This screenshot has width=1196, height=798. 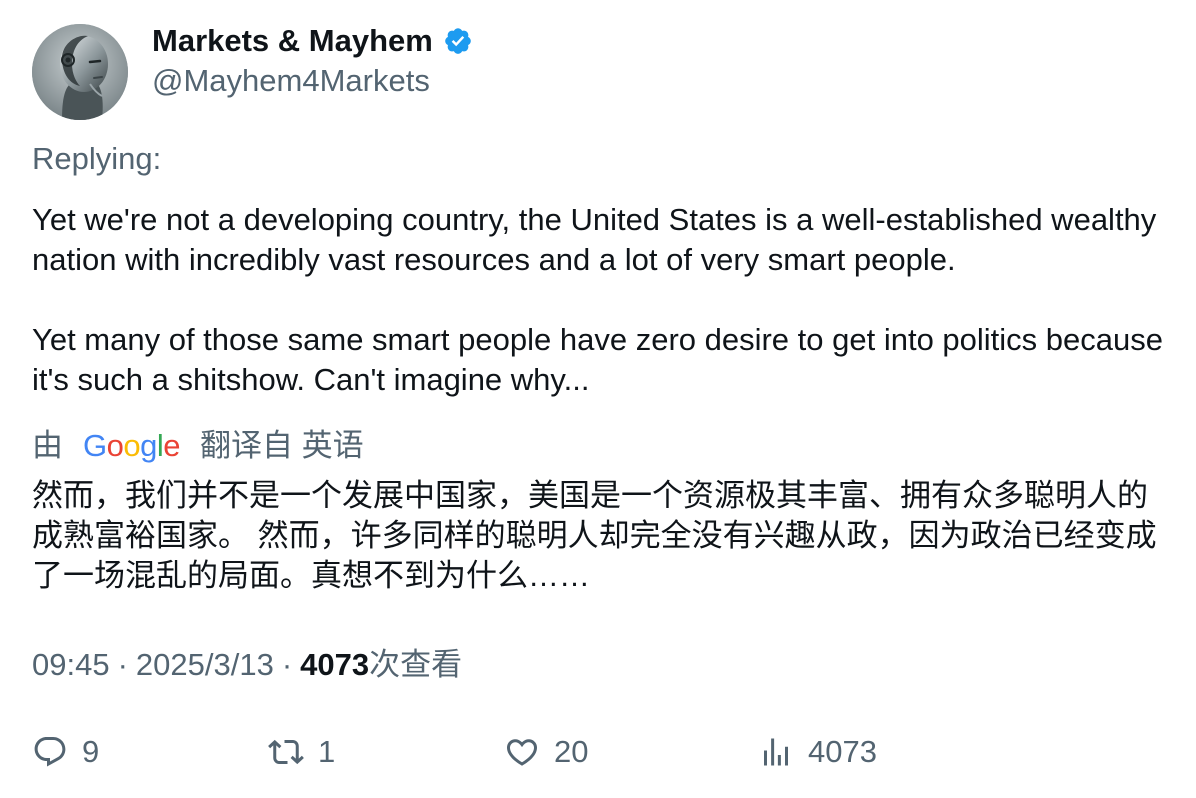 I want to click on reply-count: 9, so click(x=91, y=751).